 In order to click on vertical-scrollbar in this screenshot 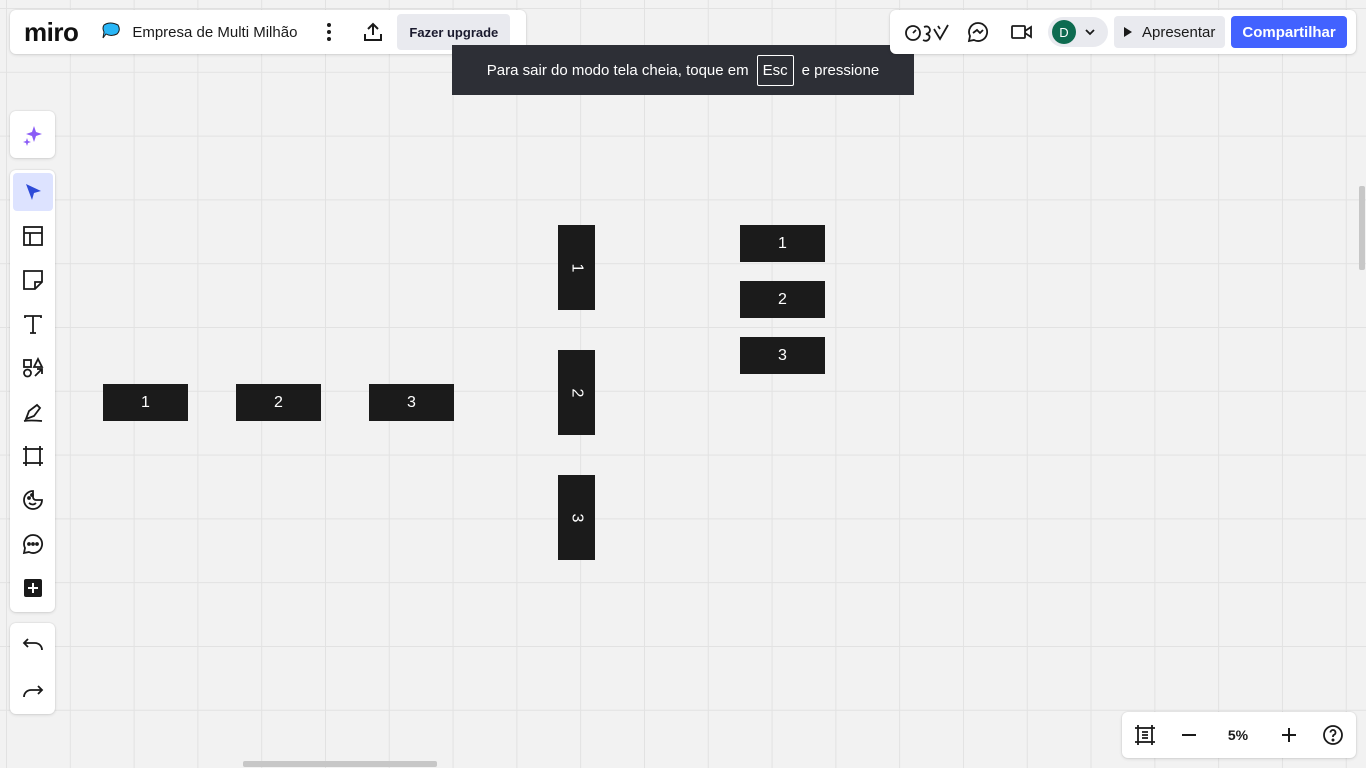, I will do `click(1362, 228)`.